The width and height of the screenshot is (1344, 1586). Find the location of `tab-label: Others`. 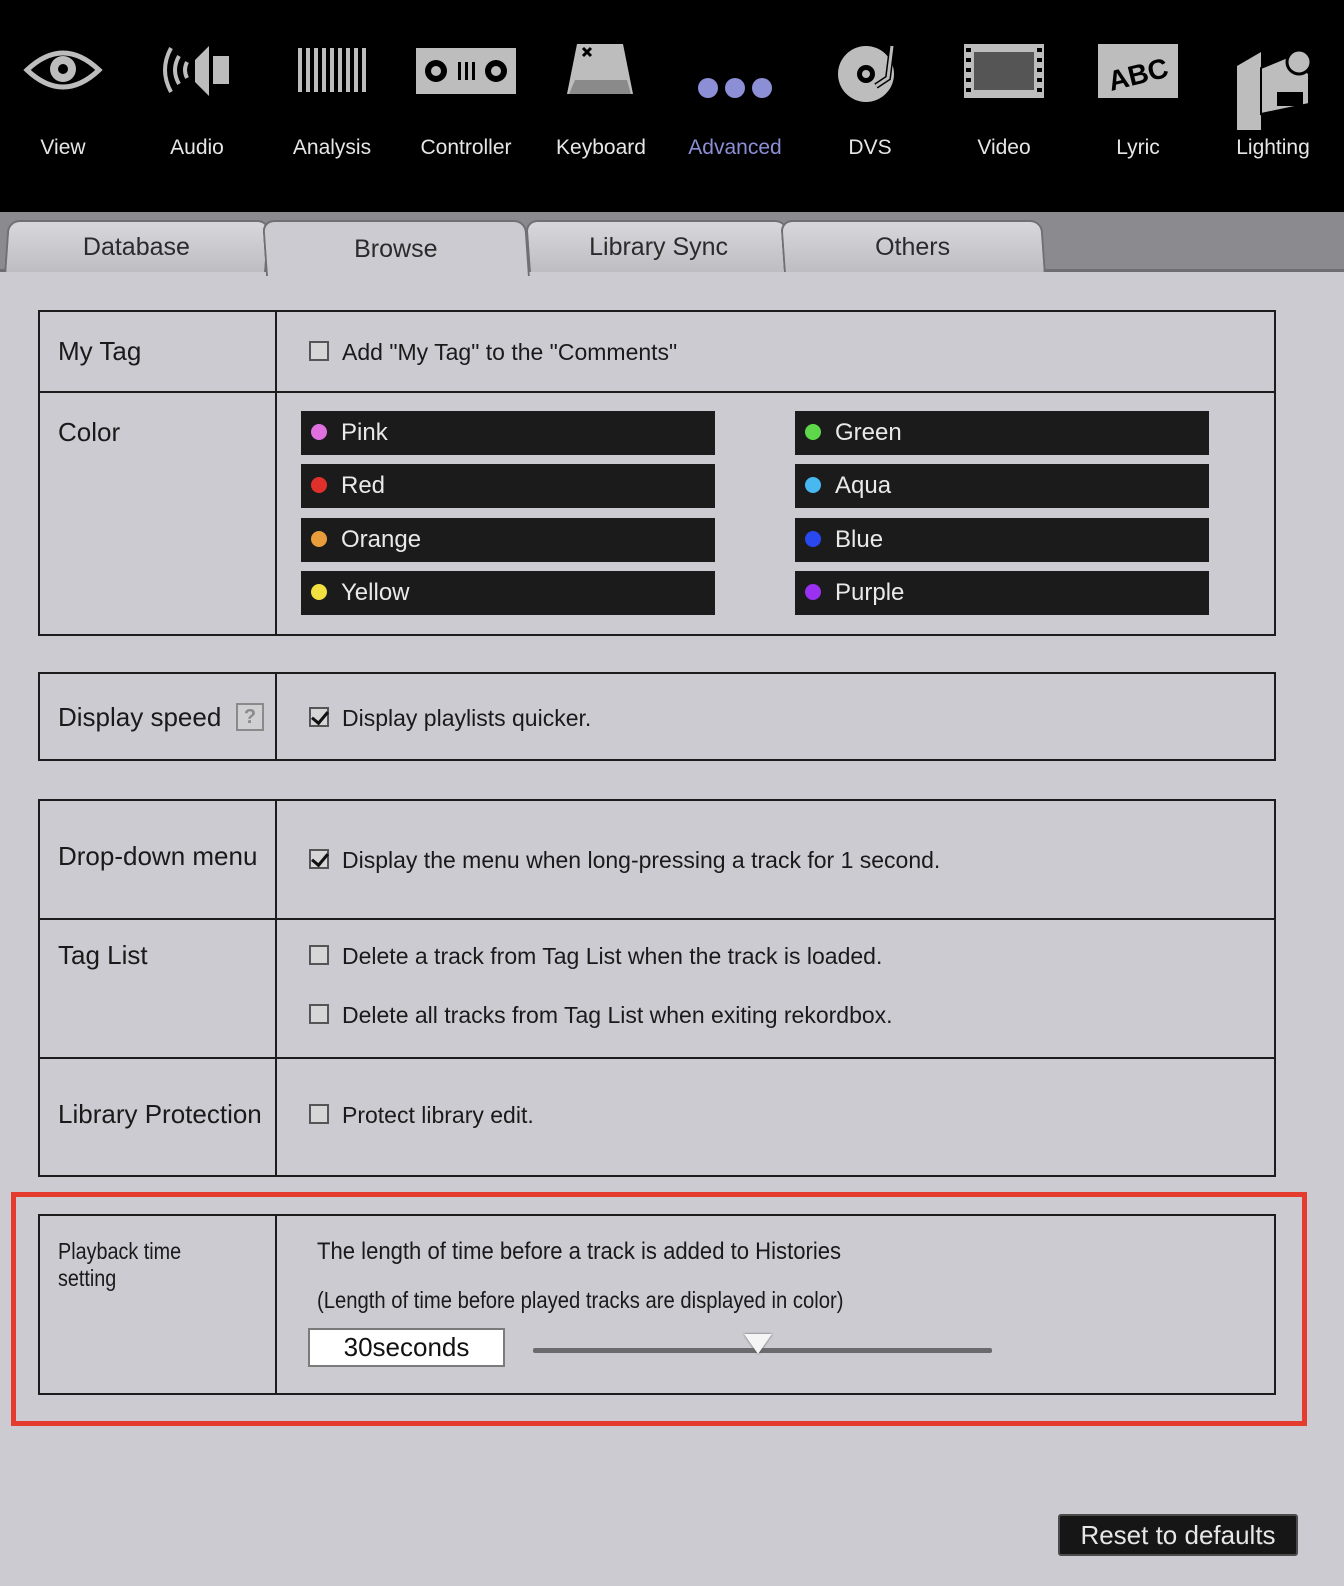

tab-label: Others is located at coordinates (913, 246).